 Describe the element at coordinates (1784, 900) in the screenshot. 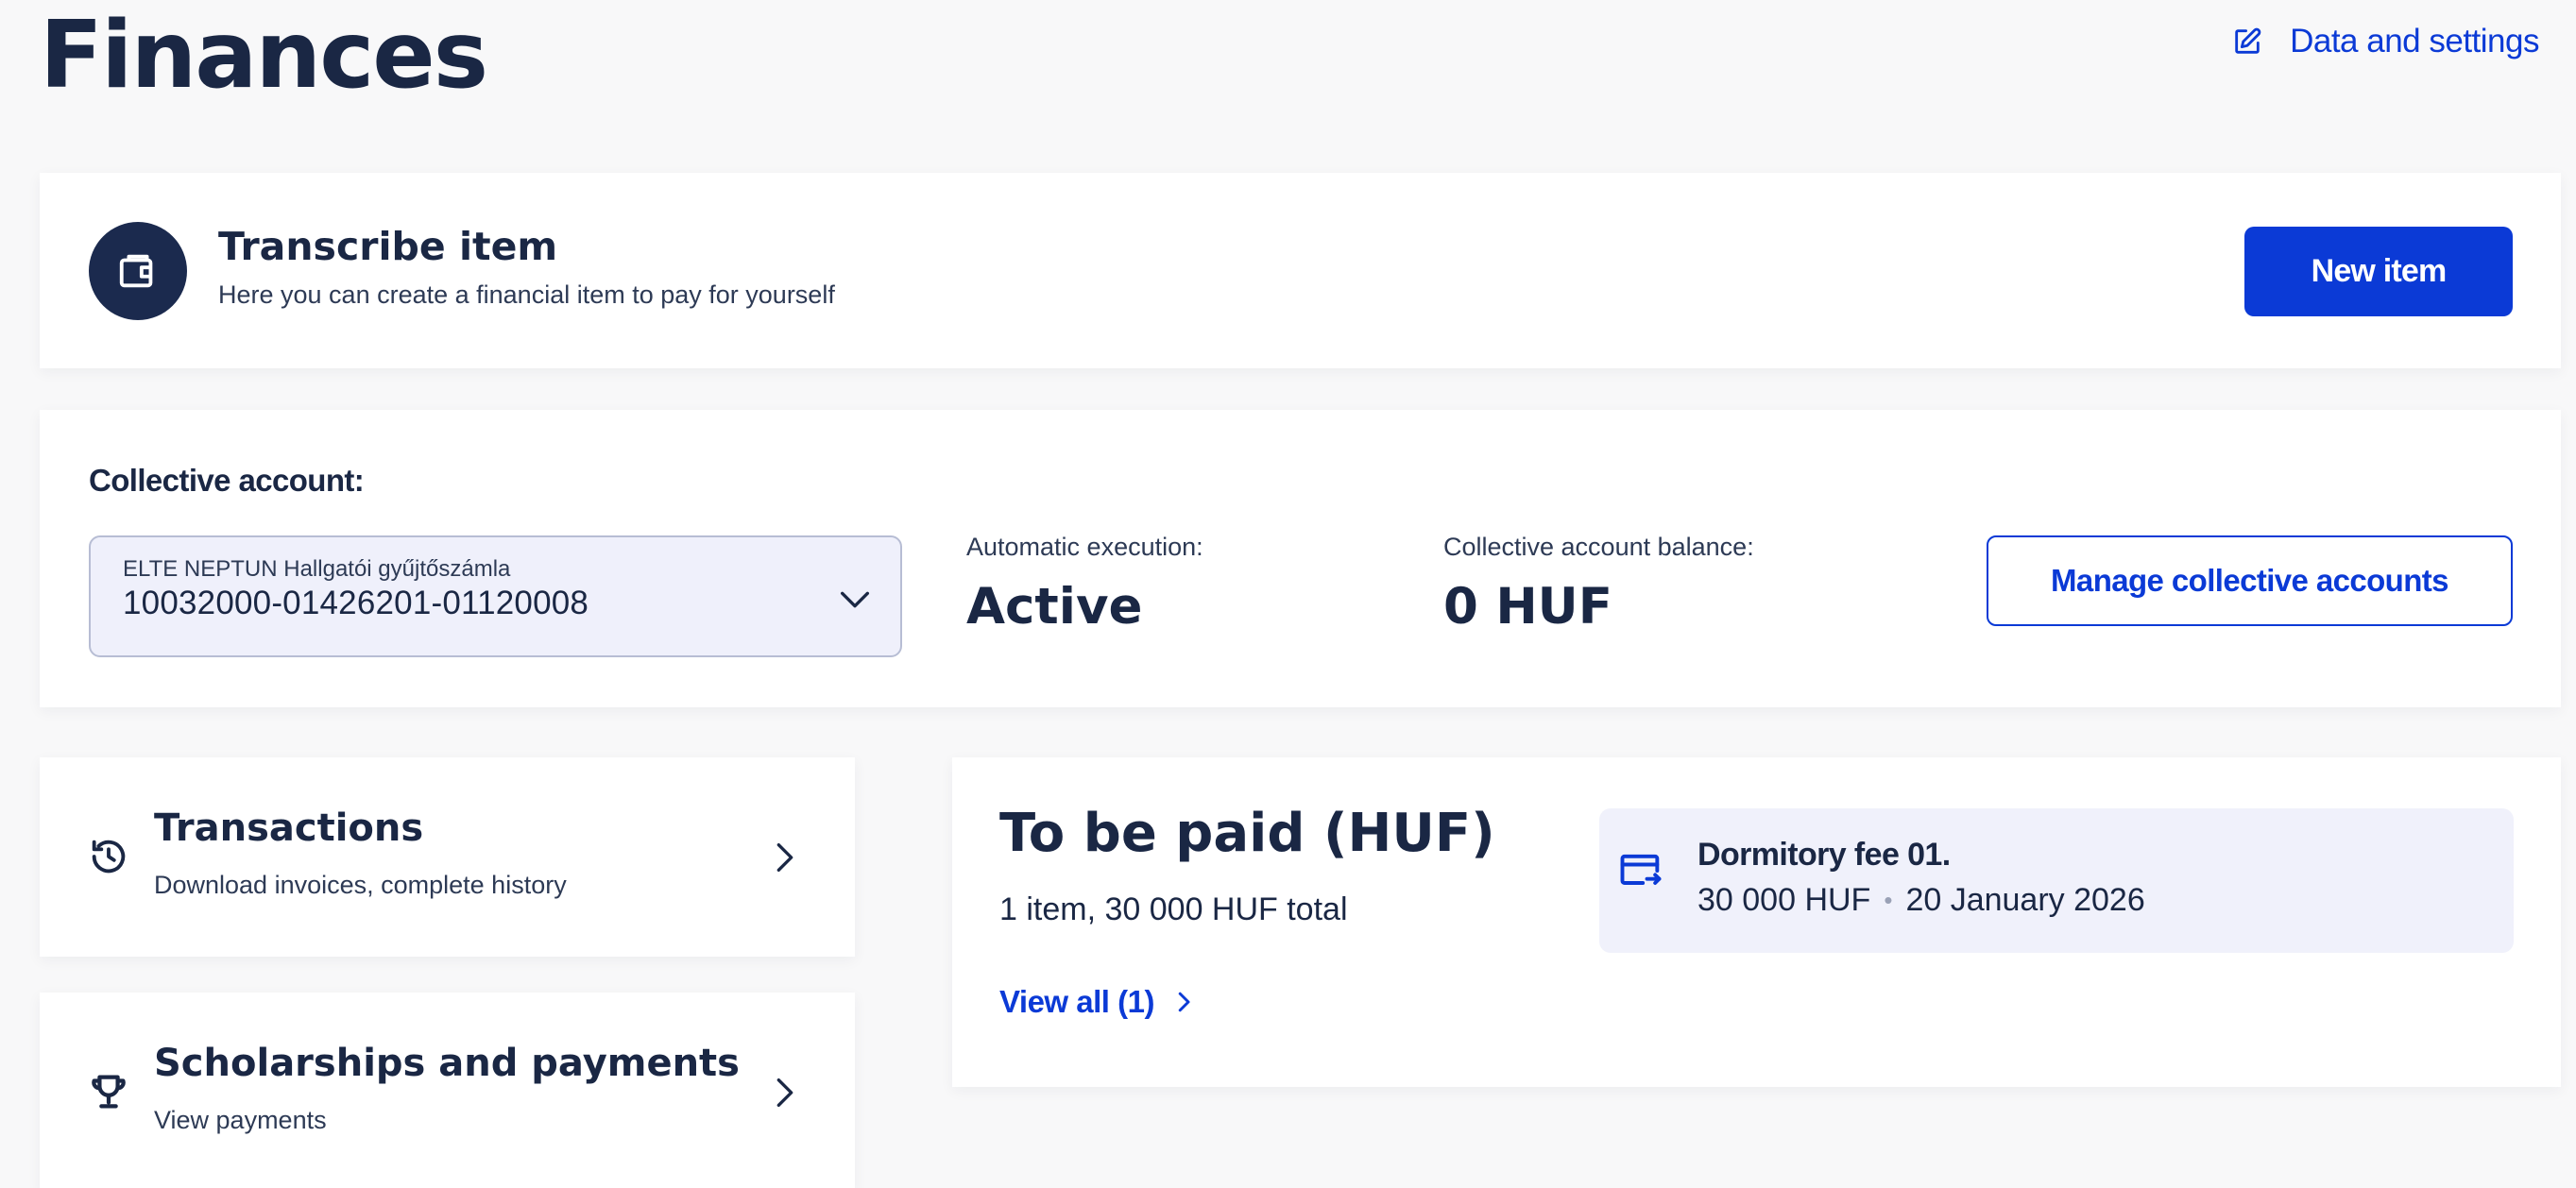

I see `payable-item-amount: 30 000 HUF` at that location.